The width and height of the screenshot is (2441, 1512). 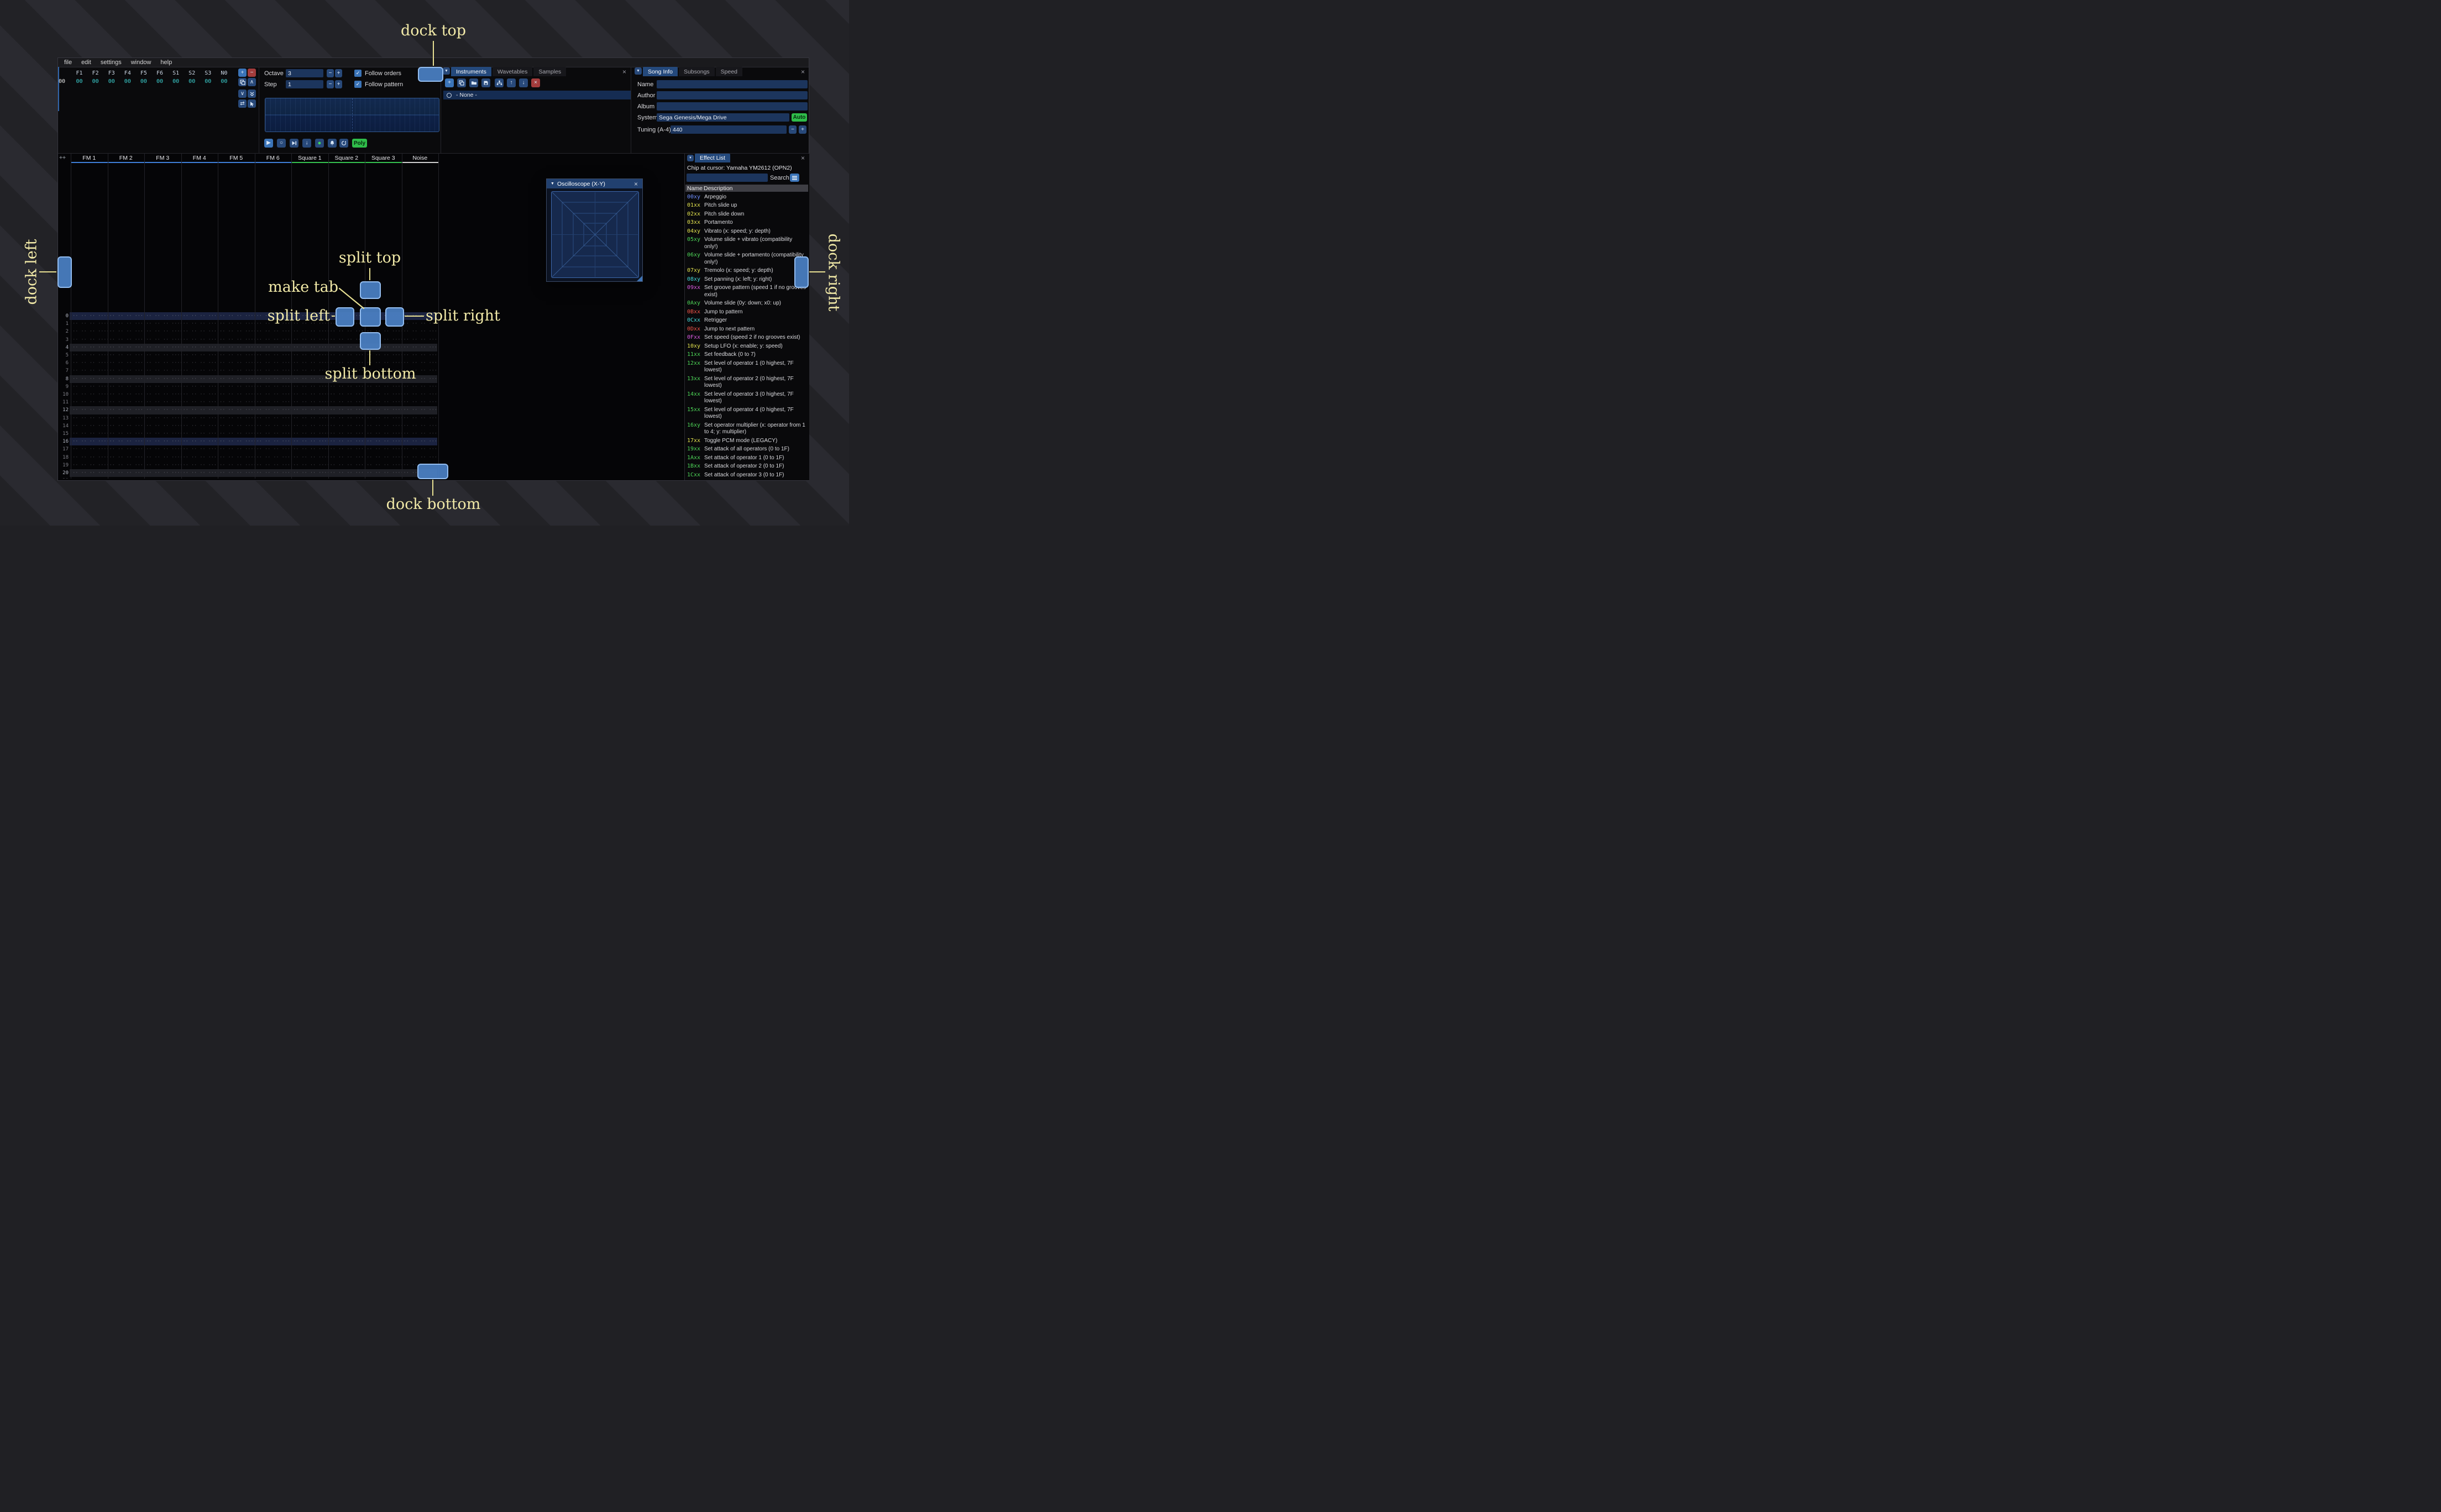 I want to click on oscilloscope-titlebar: ▼ Oscilloscope (X-Y), so click(x=594, y=183).